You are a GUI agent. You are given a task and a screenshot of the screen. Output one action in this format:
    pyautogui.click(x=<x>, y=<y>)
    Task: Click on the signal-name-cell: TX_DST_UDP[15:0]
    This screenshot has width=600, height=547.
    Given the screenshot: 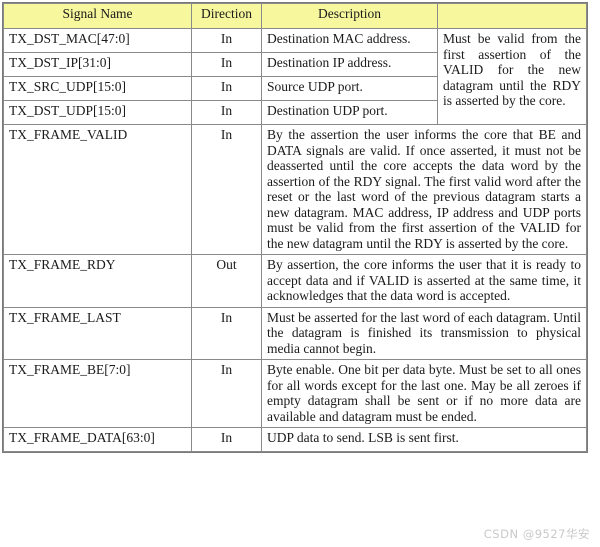 What is the action you would take?
    pyautogui.click(x=97, y=112)
    